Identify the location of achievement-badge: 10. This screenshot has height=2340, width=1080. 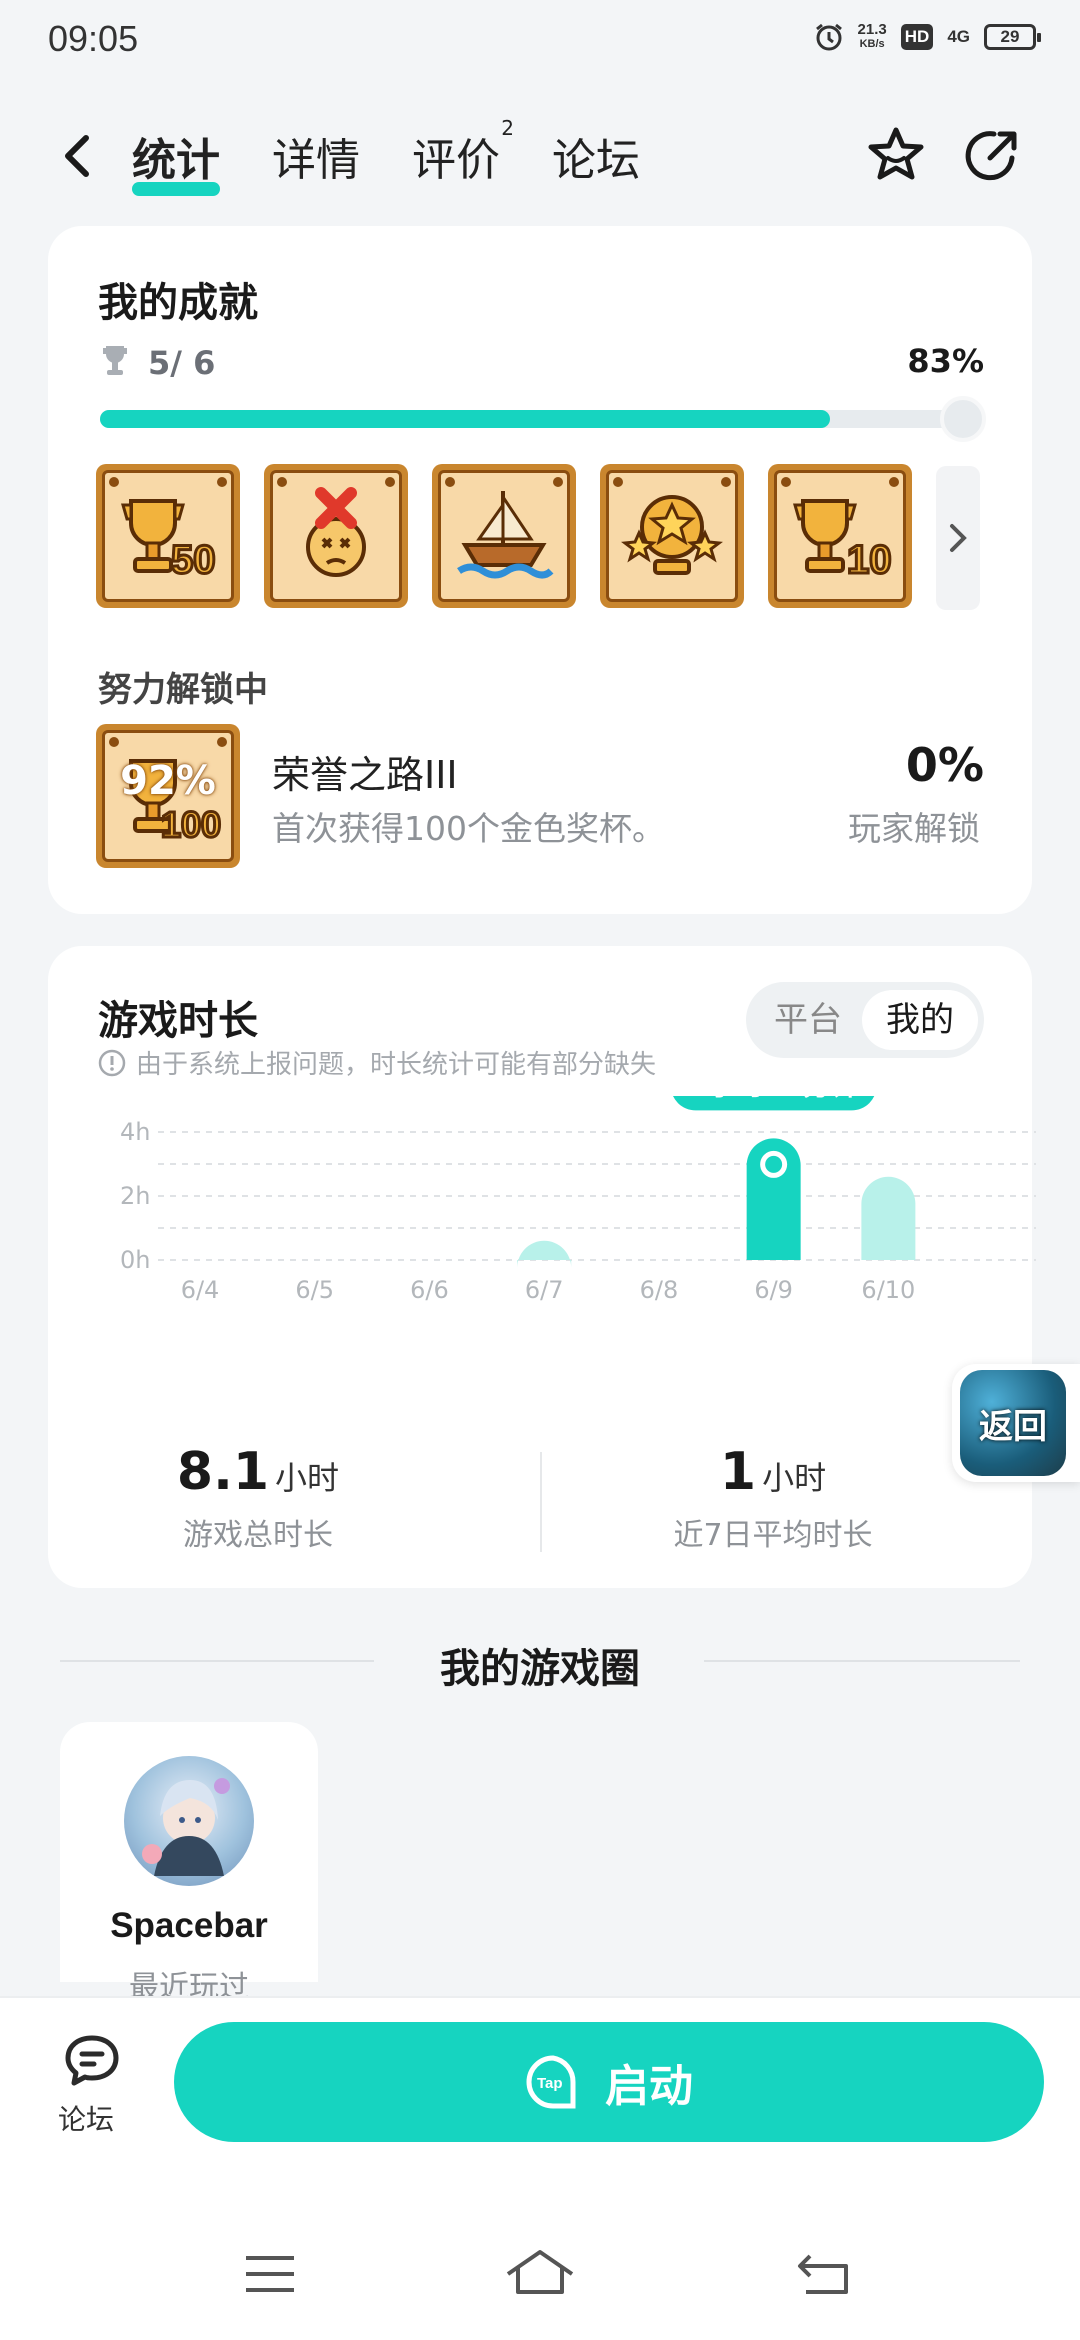
(840, 536).